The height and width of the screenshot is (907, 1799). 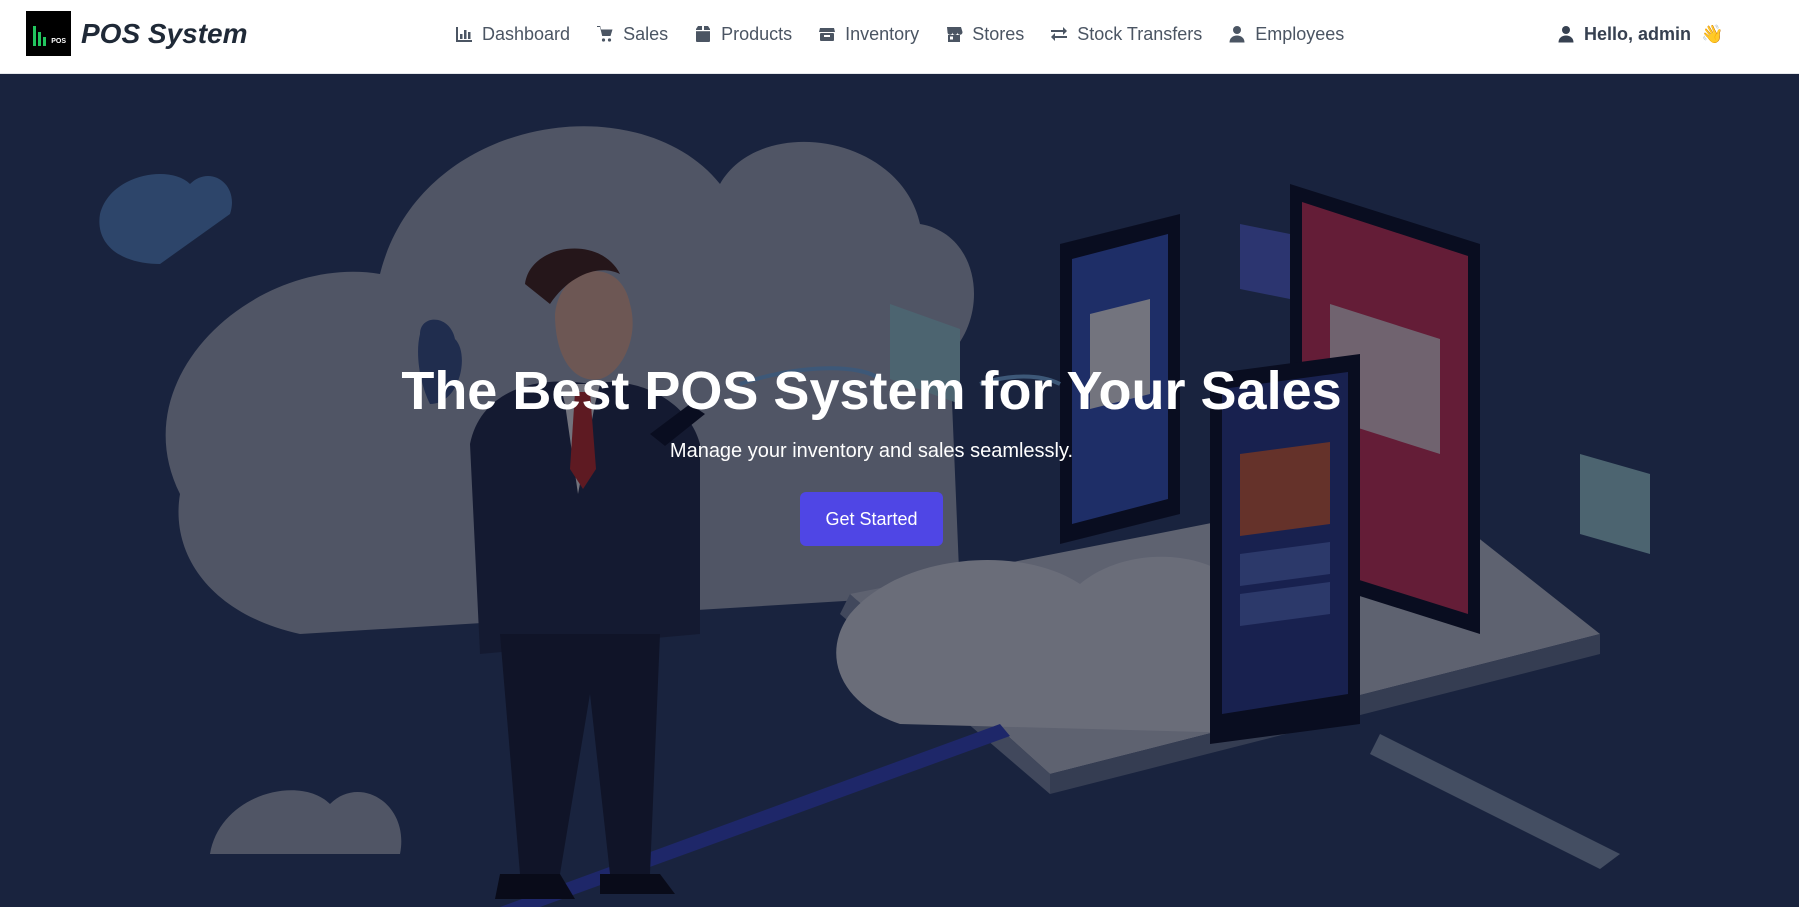 I want to click on nav-item-products: Products, so click(x=743, y=34).